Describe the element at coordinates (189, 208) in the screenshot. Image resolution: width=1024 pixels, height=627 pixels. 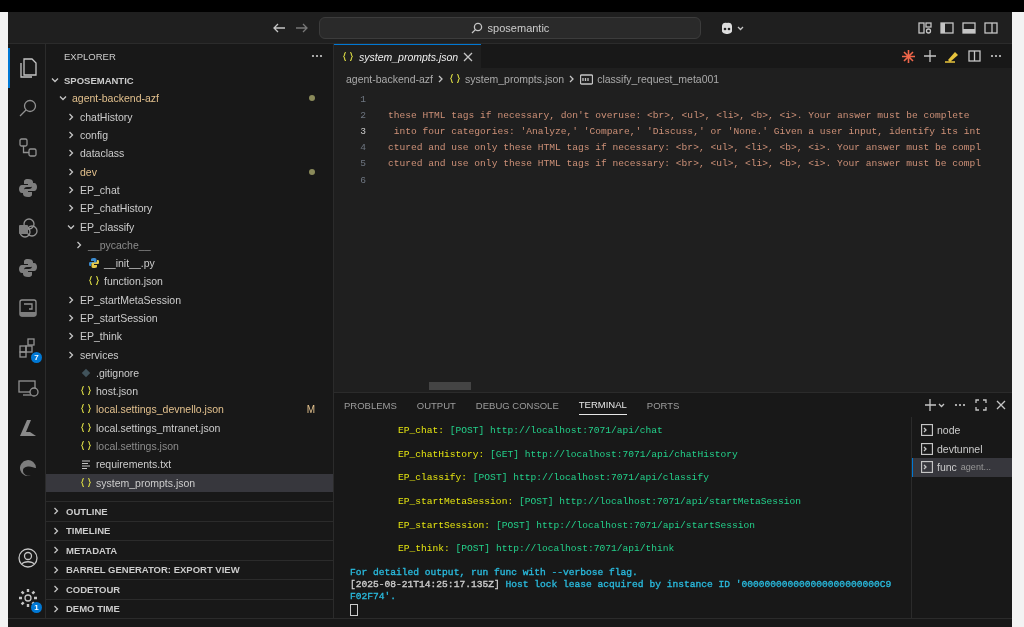
I see `tree-item: EP_chatHistory` at that location.